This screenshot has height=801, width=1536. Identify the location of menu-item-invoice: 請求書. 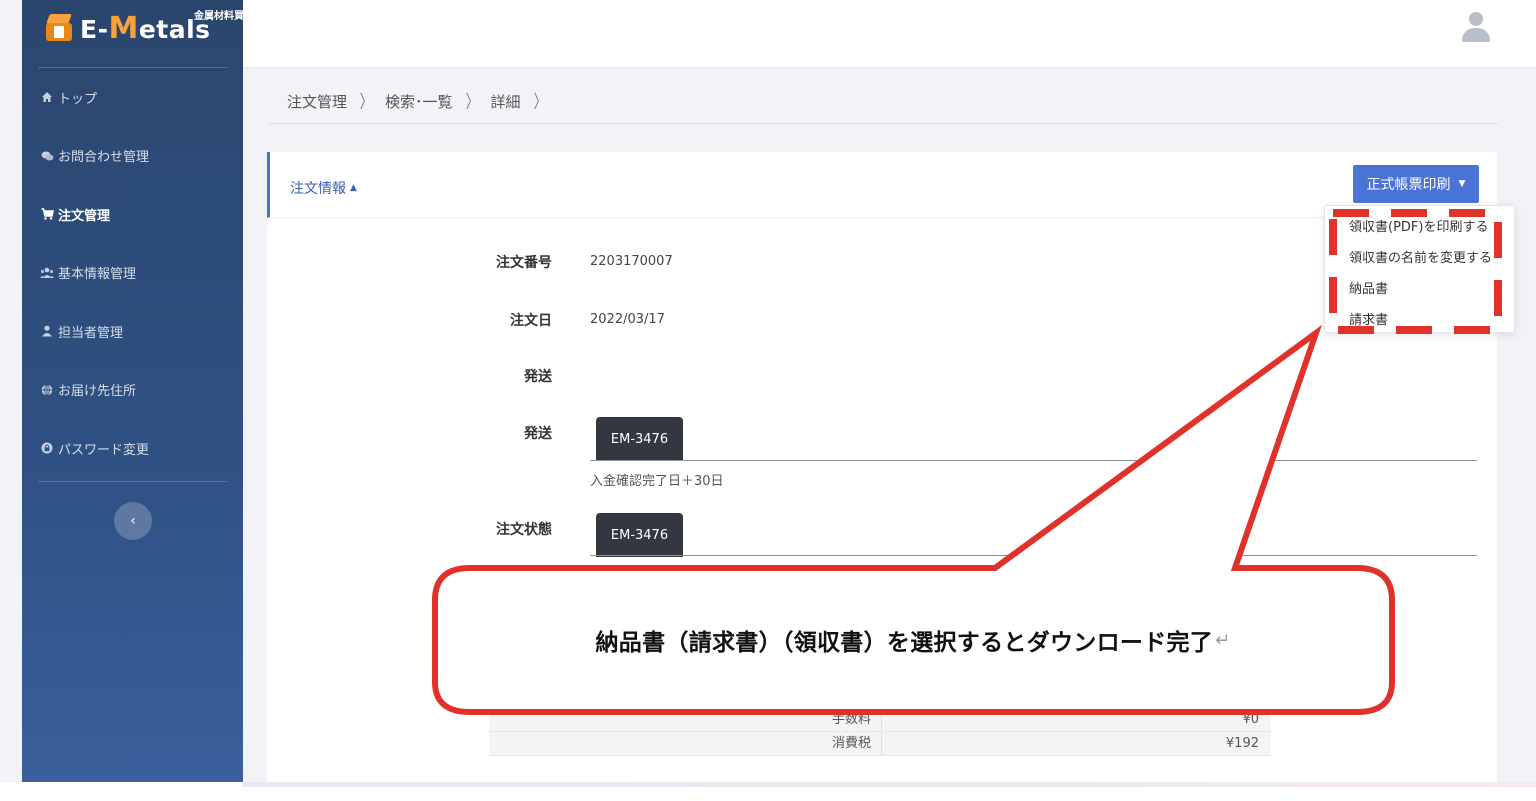
(1419, 318).